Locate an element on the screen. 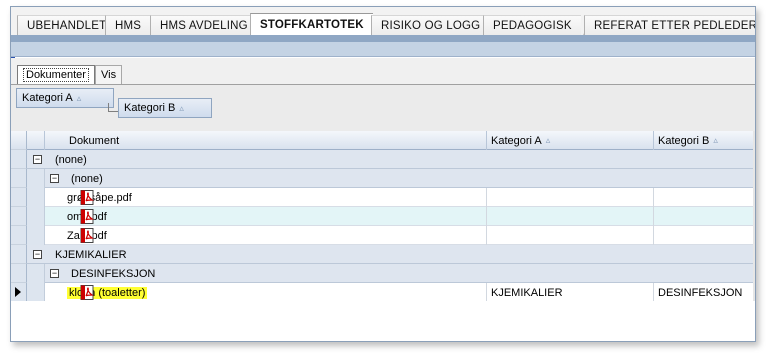 This screenshot has height=354, width=766. group-label: Kategori B is located at coordinates (150, 108).